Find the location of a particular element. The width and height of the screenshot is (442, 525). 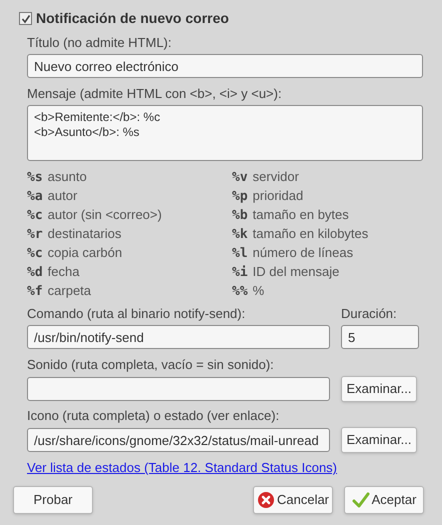

field-label: Mensaje (admite HTML con <b>, <i> y <u>): is located at coordinates (155, 94).